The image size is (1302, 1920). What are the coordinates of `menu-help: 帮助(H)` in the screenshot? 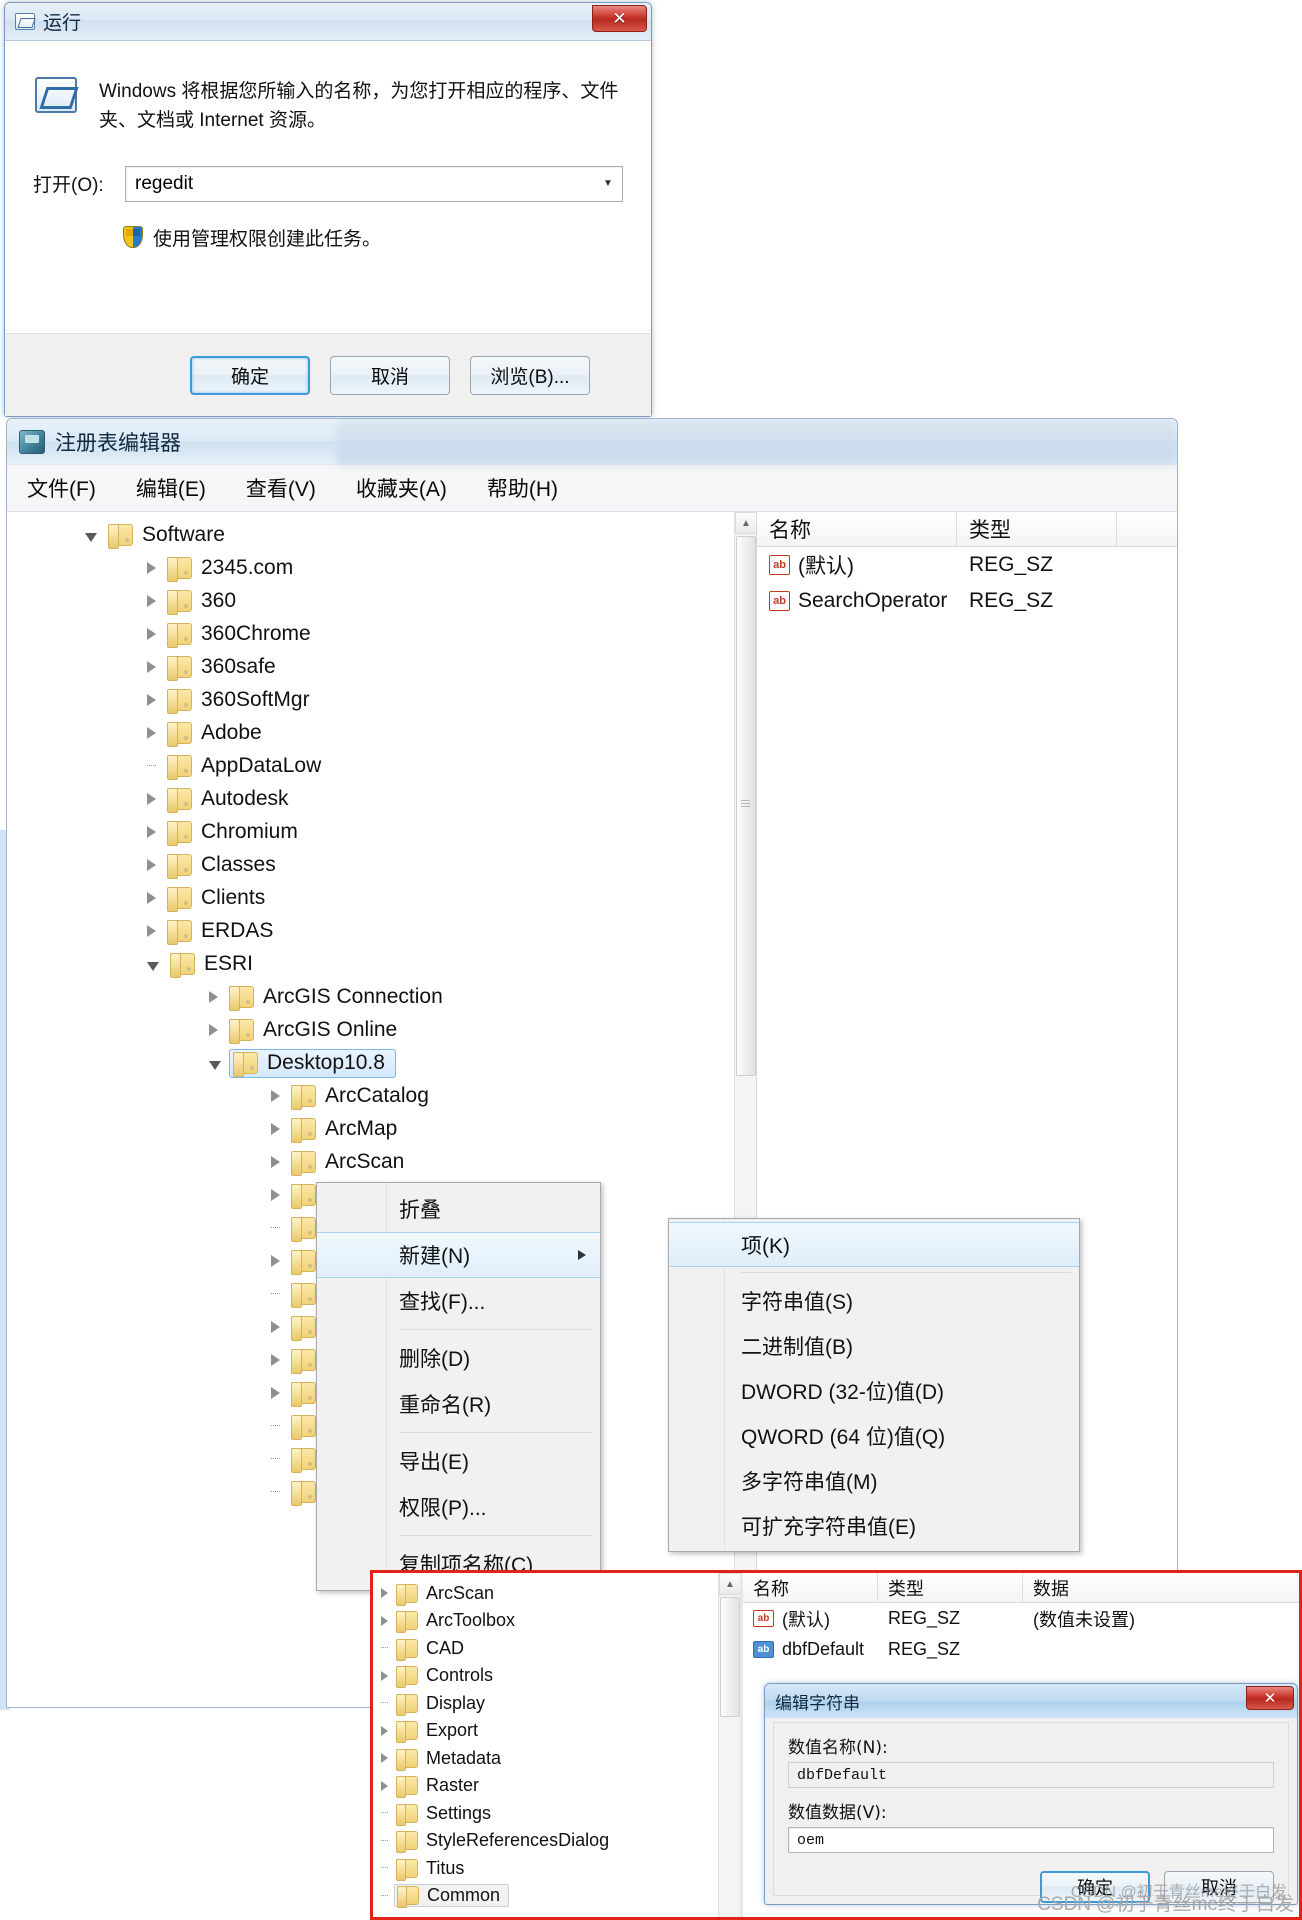 It's located at (522, 488).